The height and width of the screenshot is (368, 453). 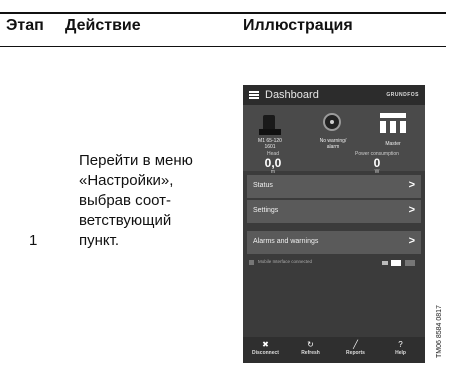 What do you see at coordinates (334, 242) in the screenshot?
I see `menu-item-alarms: Alarms and warnings >` at bounding box center [334, 242].